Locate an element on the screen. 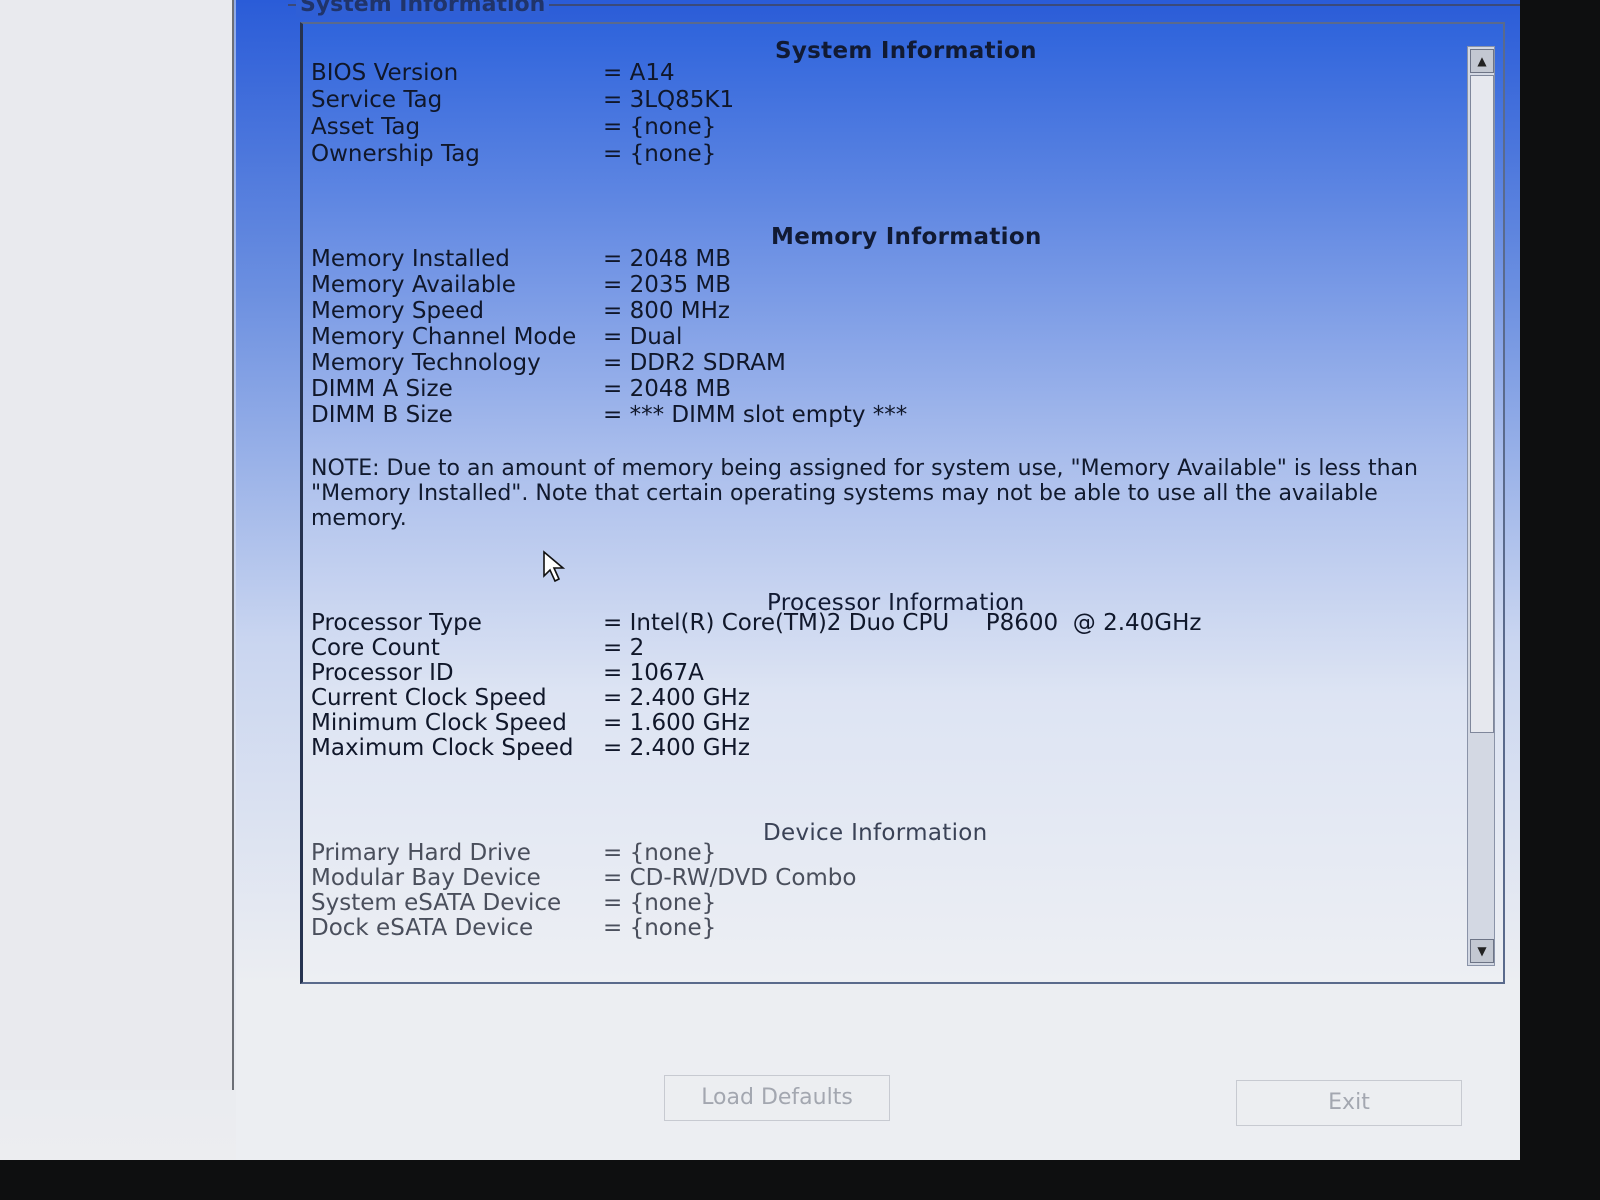  row-label: Asset Tag is located at coordinates (366, 127).